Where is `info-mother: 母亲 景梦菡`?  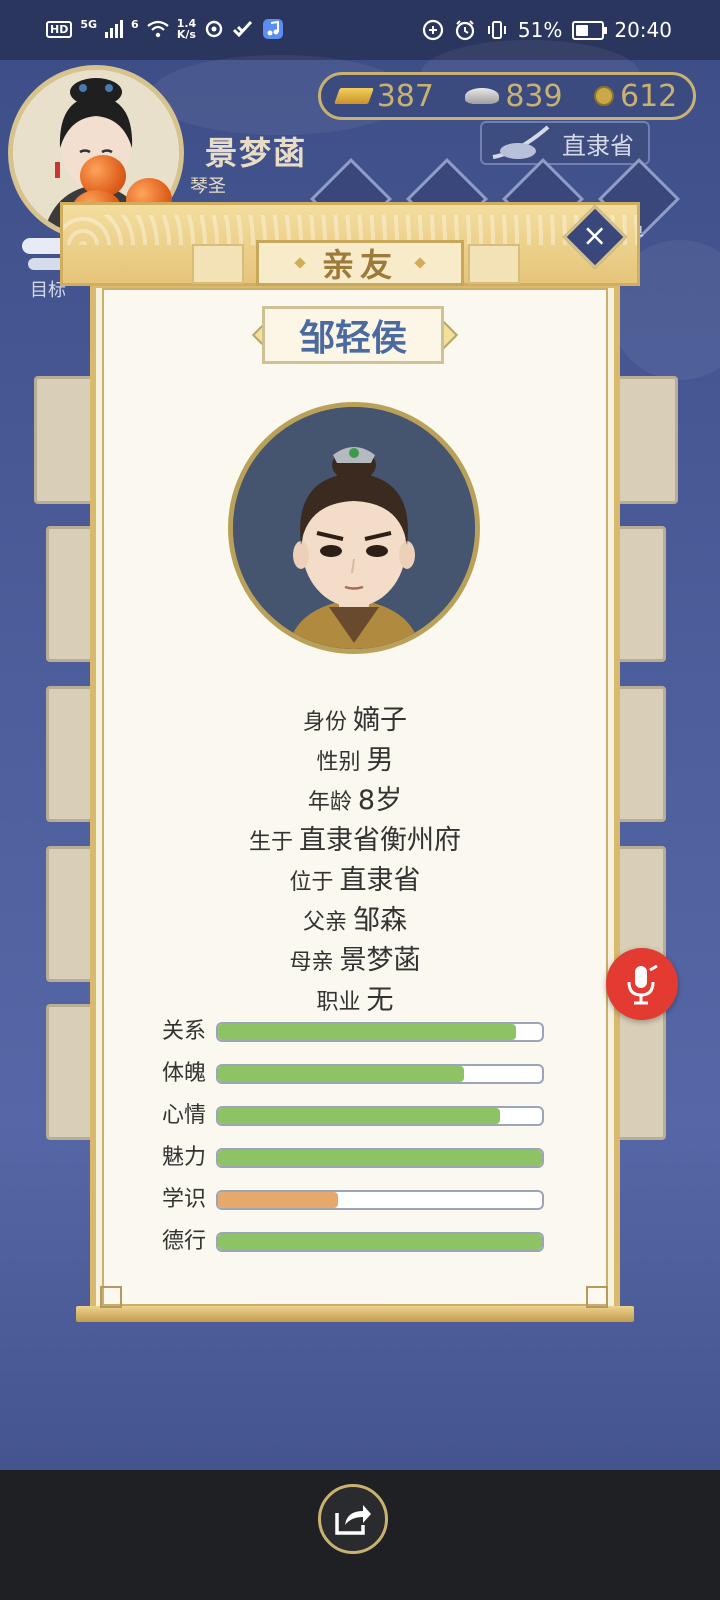
info-mother: 母亲 景梦菡 is located at coordinates (355, 957).